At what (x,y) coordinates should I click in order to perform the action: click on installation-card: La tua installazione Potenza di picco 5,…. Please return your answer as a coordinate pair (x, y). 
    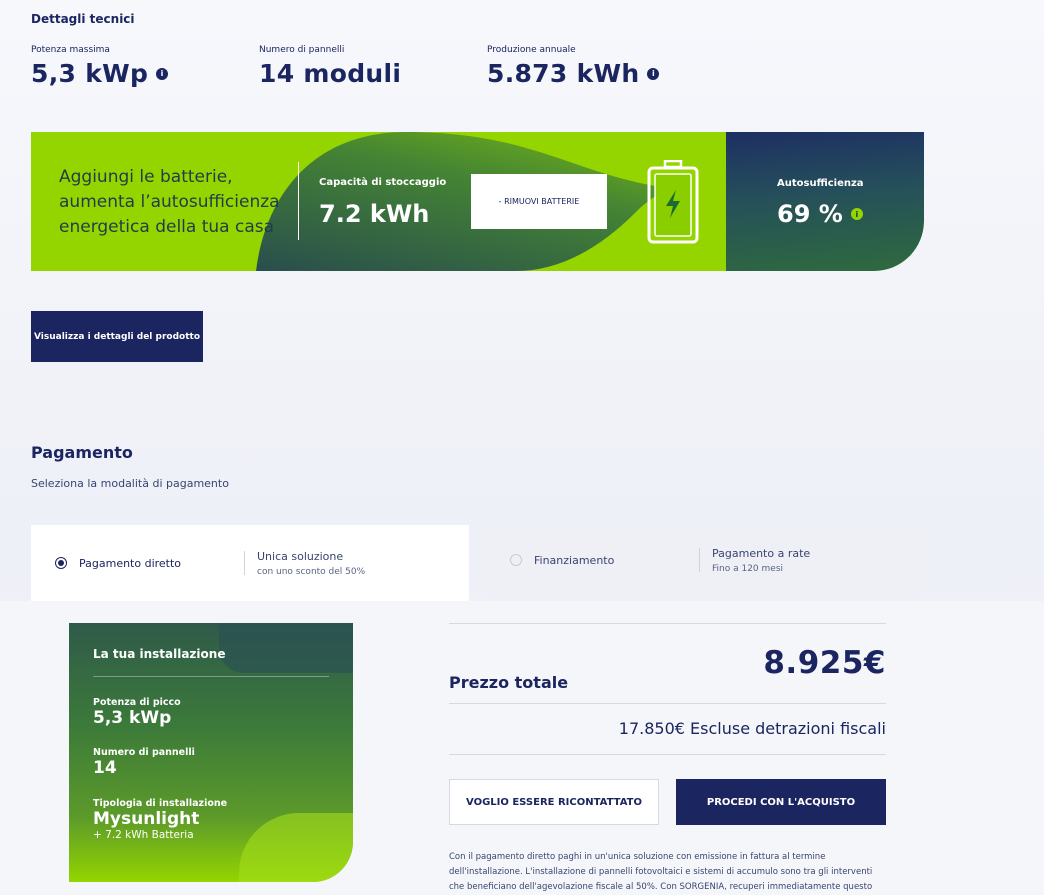
    Looking at the image, I should click on (211, 752).